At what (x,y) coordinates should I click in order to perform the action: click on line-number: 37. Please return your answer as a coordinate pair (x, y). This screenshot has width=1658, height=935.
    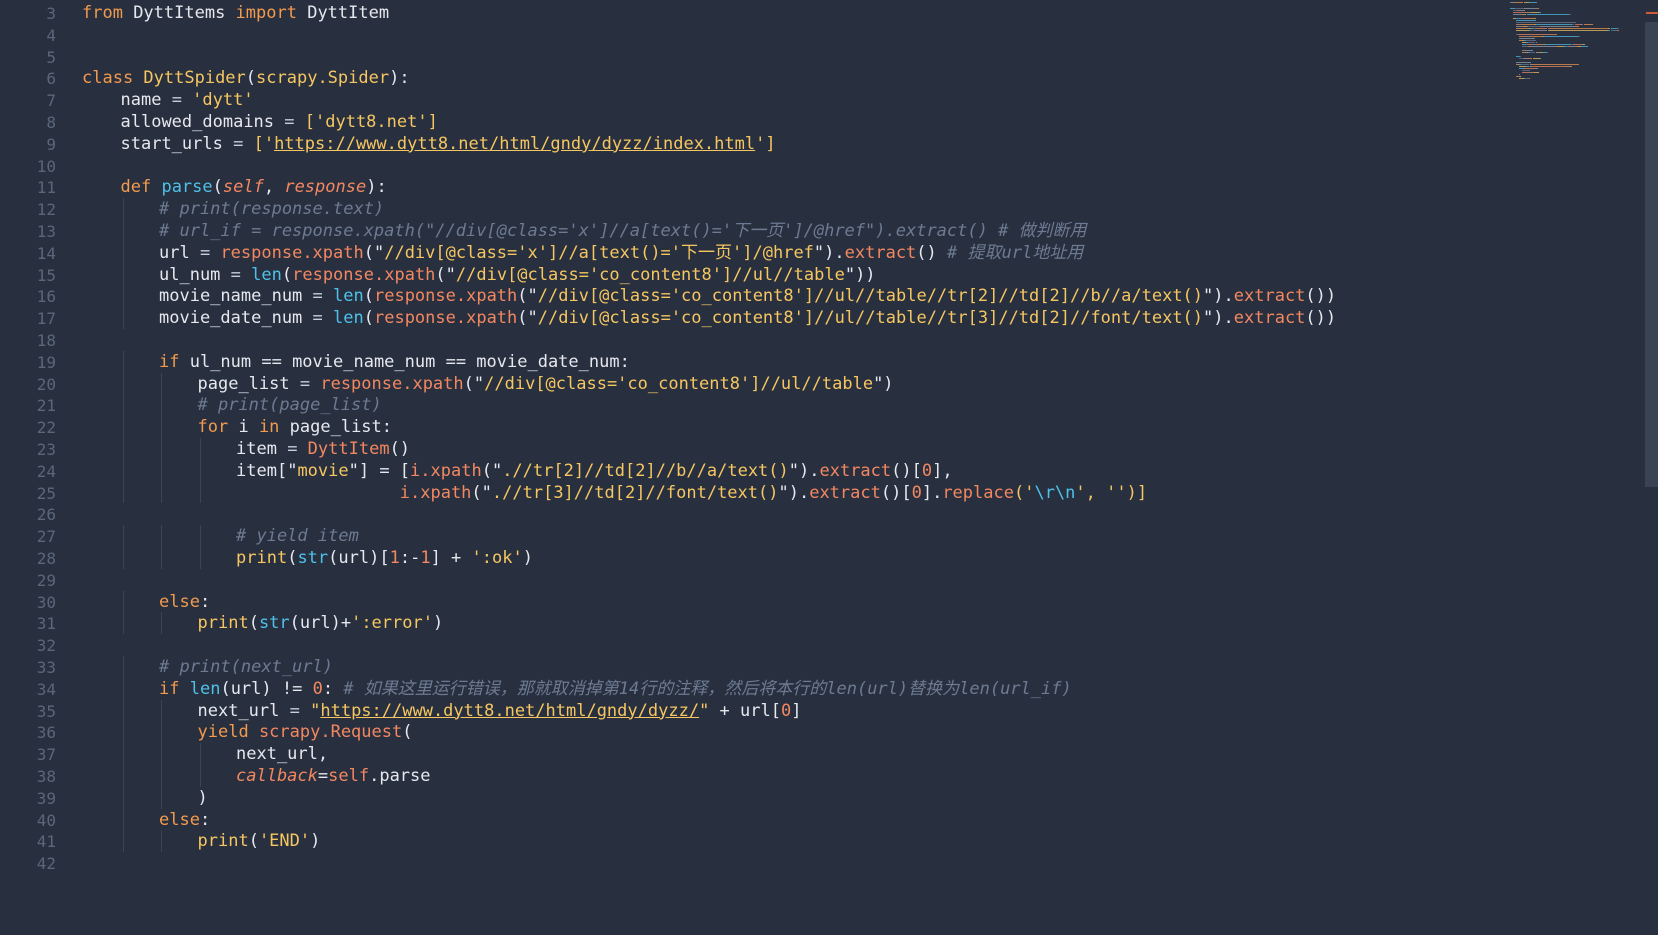
    Looking at the image, I should click on (46, 755).